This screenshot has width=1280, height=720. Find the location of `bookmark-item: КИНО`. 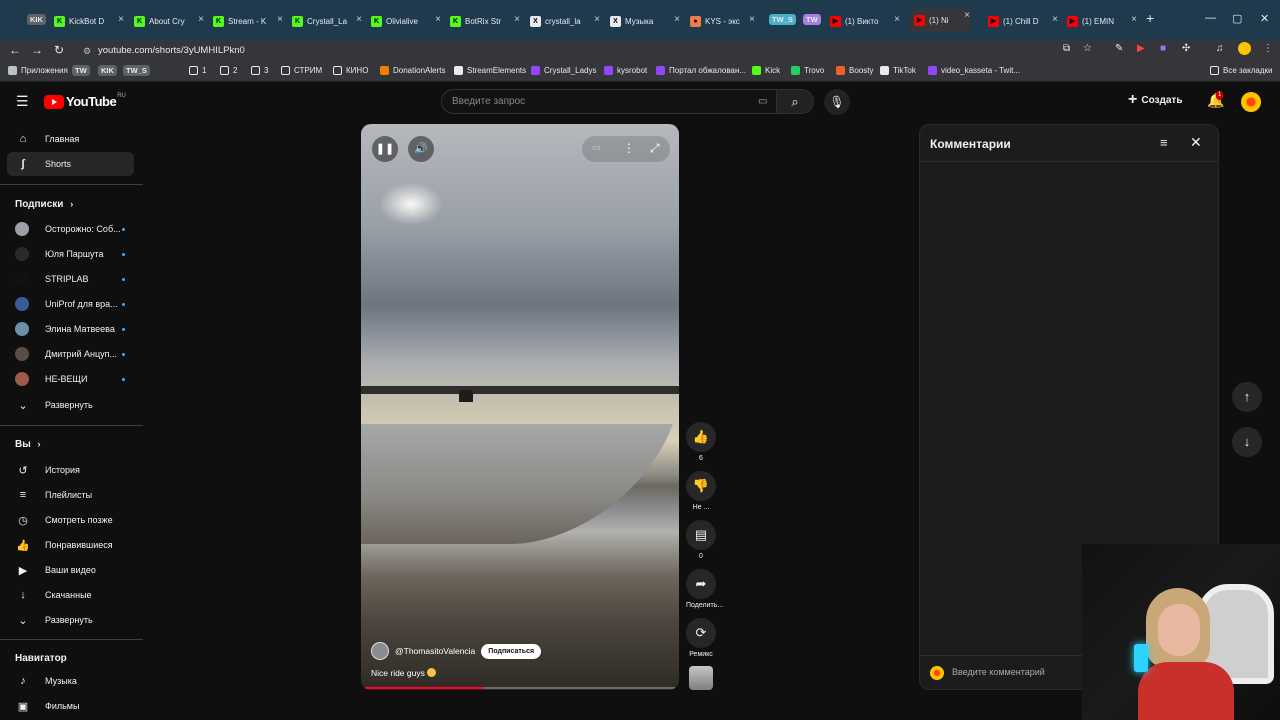

bookmark-item: КИНО is located at coordinates (350, 70).